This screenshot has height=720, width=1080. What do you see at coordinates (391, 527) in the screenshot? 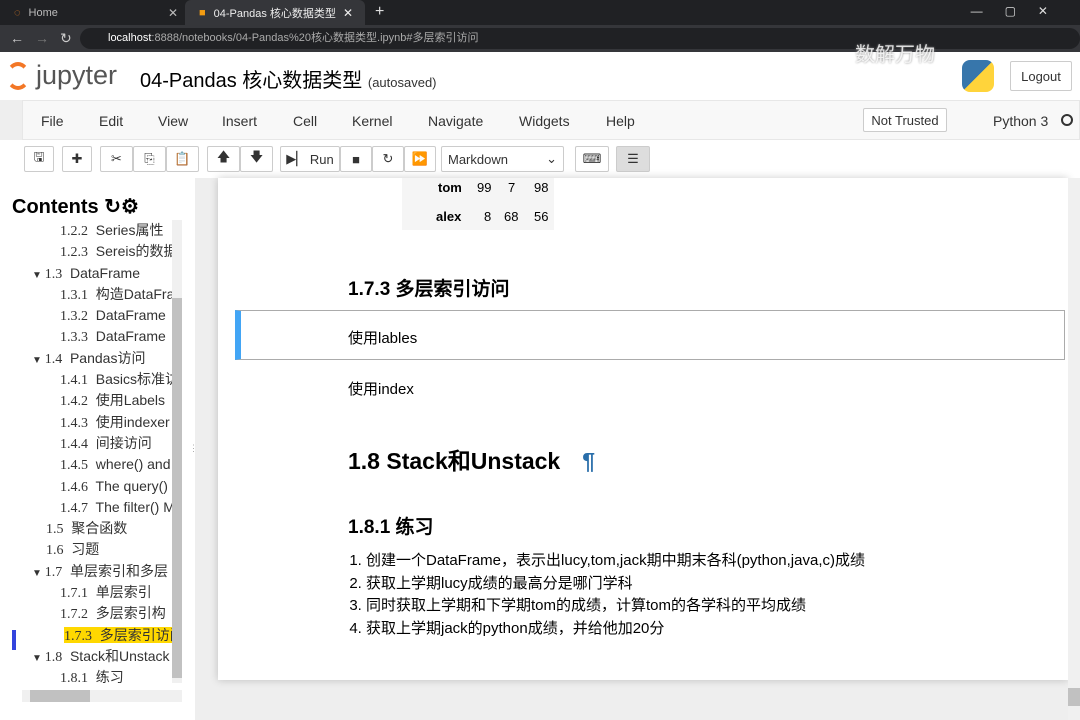
I see `heading-1-8-1: 1.8.1 练习` at bounding box center [391, 527].